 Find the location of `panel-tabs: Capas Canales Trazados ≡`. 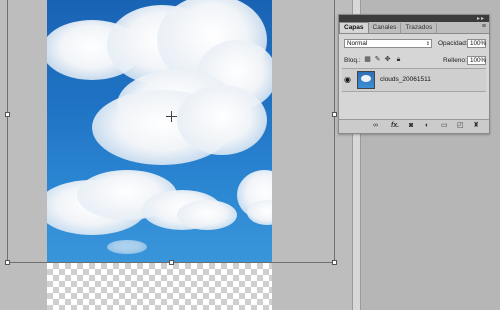

panel-tabs: Capas Canales Trazados ≡ is located at coordinates (414, 28).